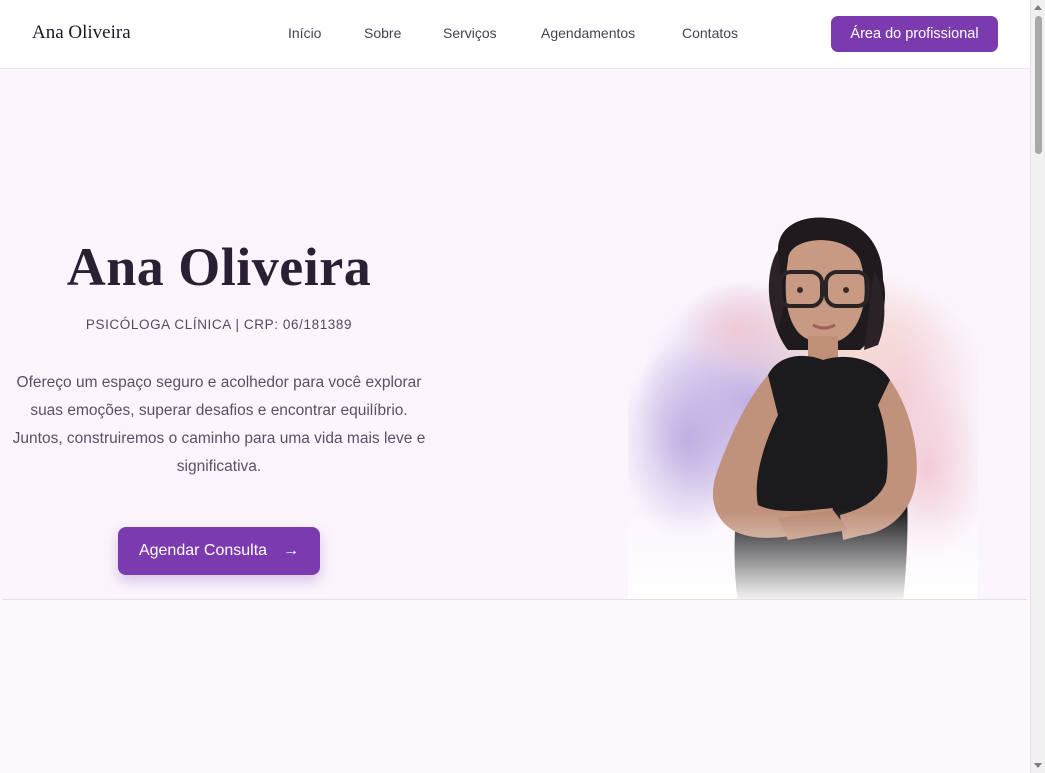 The image size is (1045, 773). What do you see at coordinates (1037, 386) in the screenshot?
I see `page-scrollbar` at bounding box center [1037, 386].